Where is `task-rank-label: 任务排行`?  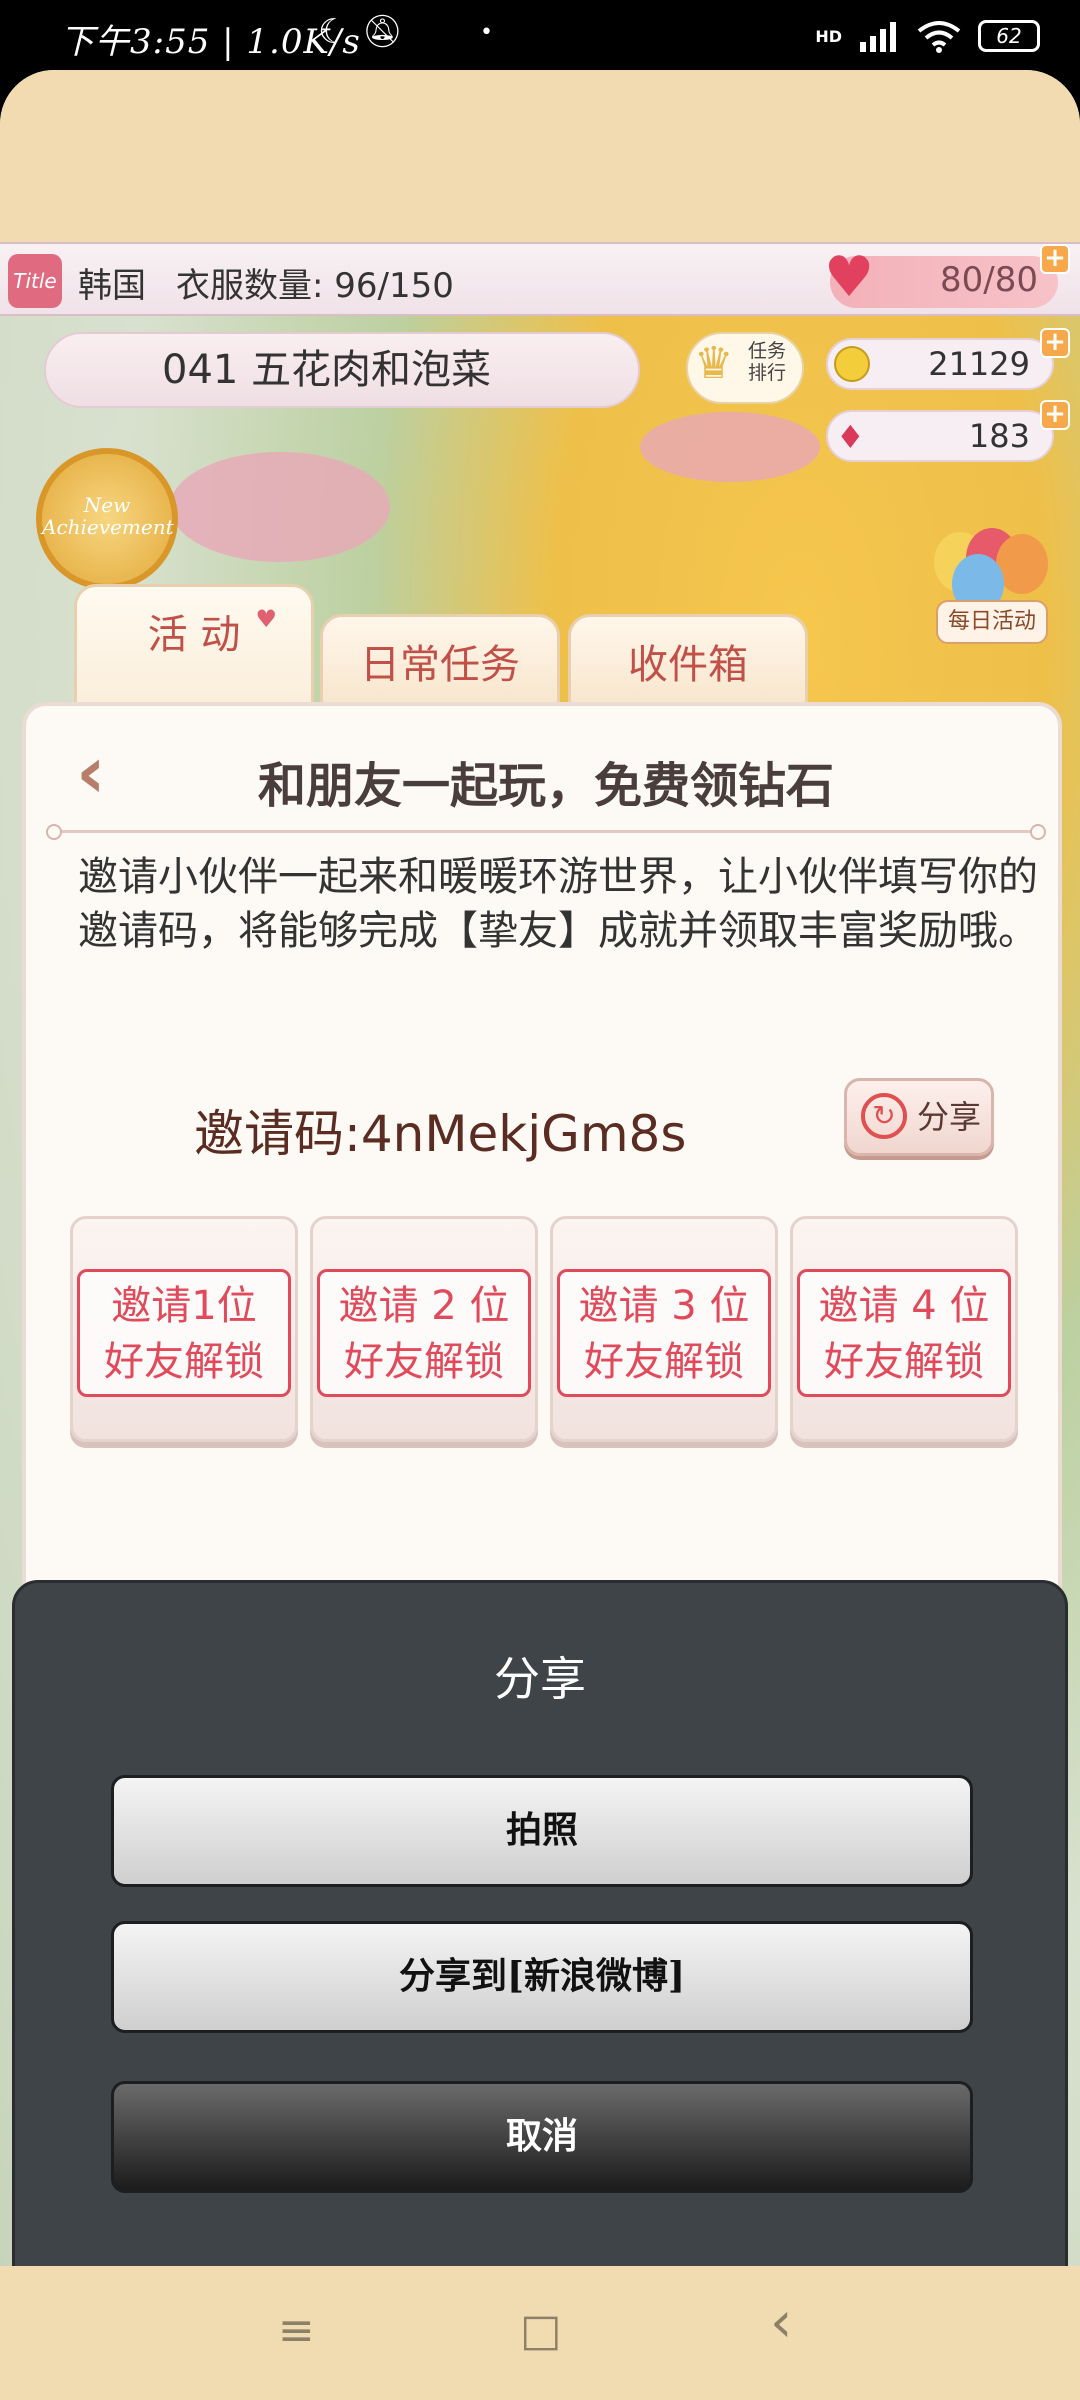
task-rank-label: 任务排行 is located at coordinates (767, 362).